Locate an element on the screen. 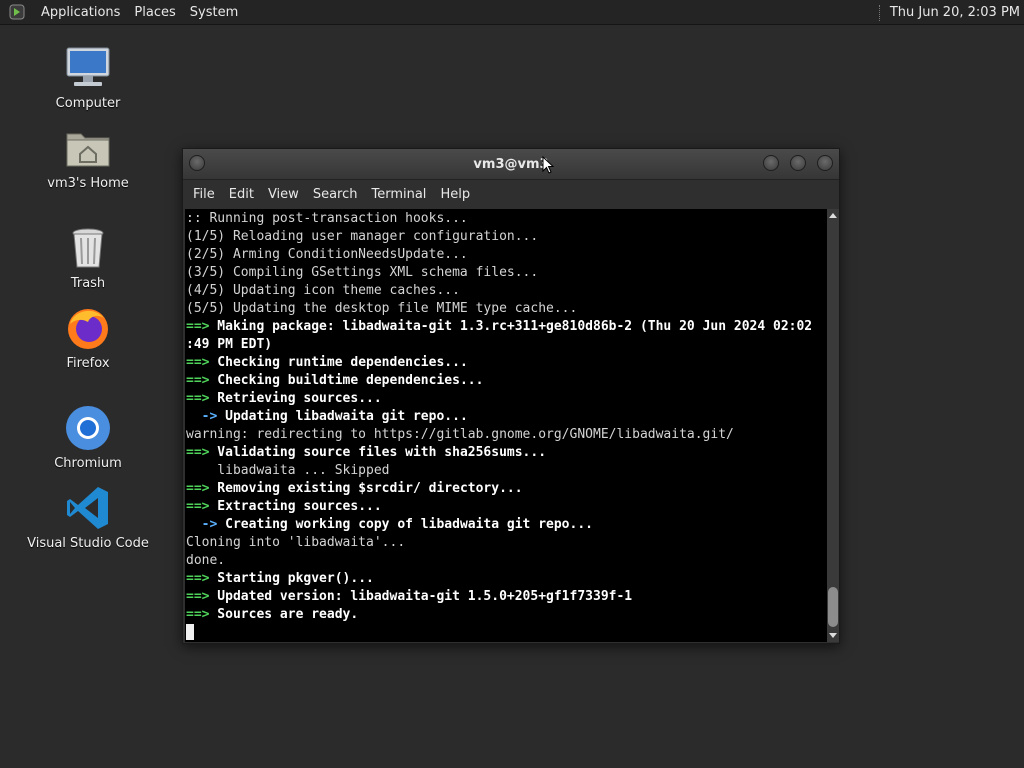 The image size is (1024, 768). desktop-icon-label: Trash is located at coordinates (88, 283).